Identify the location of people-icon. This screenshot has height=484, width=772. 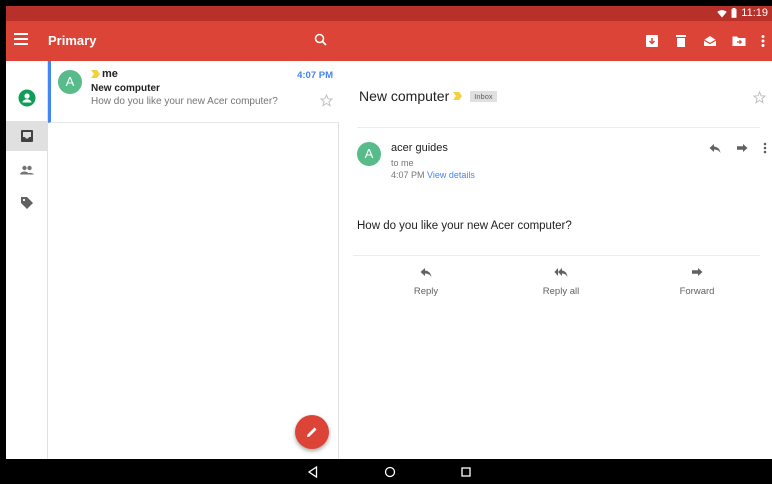
(27, 170).